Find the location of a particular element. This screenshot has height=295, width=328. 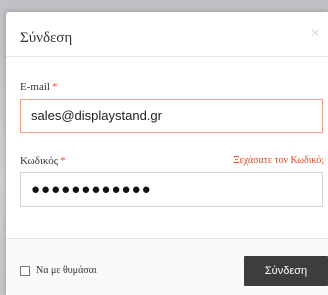

password-required-mark: * is located at coordinates (63, 161).